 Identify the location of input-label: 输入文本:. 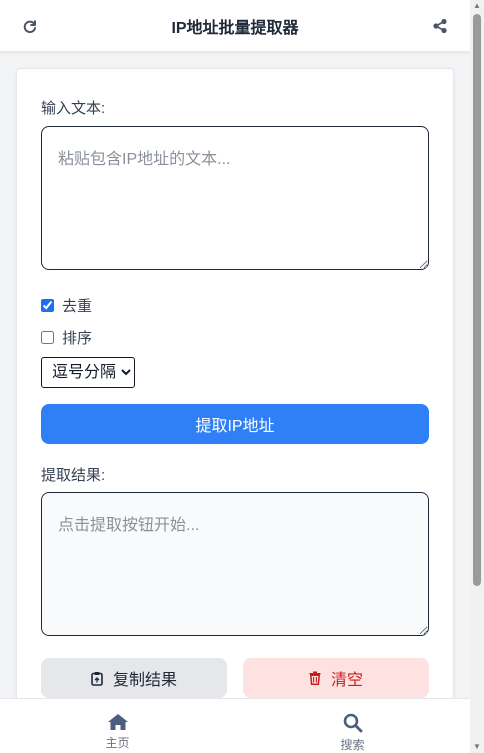
(73, 108).